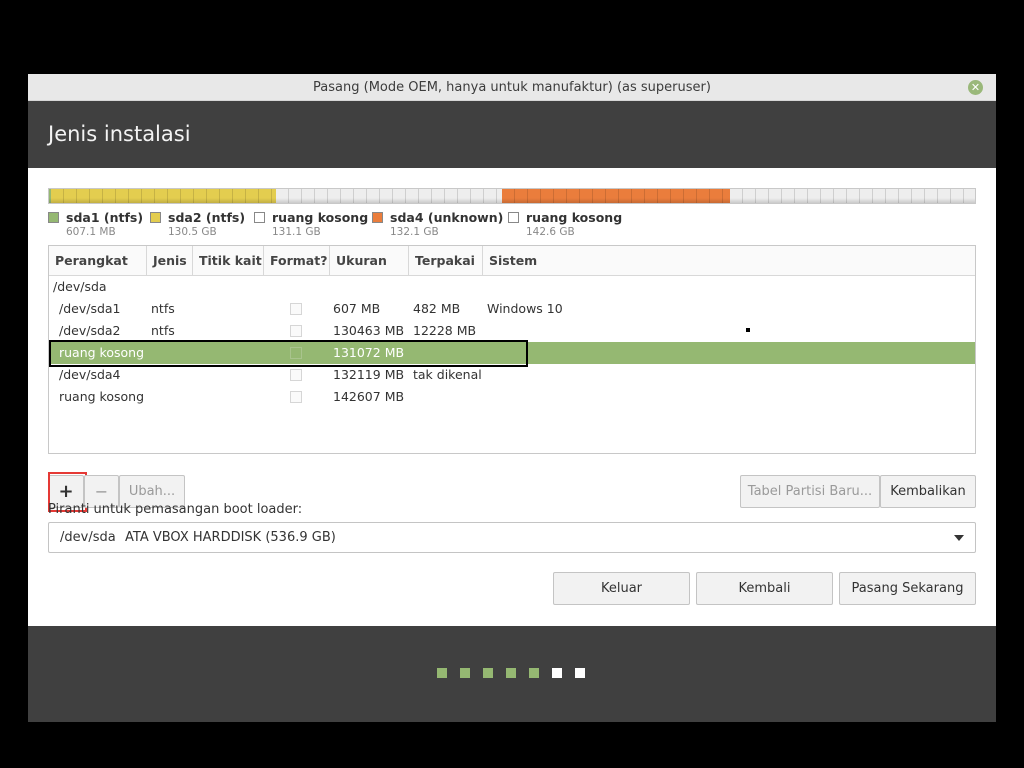 This screenshot has height=768, width=1024. Describe the element at coordinates (621, 588) in the screenshot. I see `quit-button: Keluar` at that location.